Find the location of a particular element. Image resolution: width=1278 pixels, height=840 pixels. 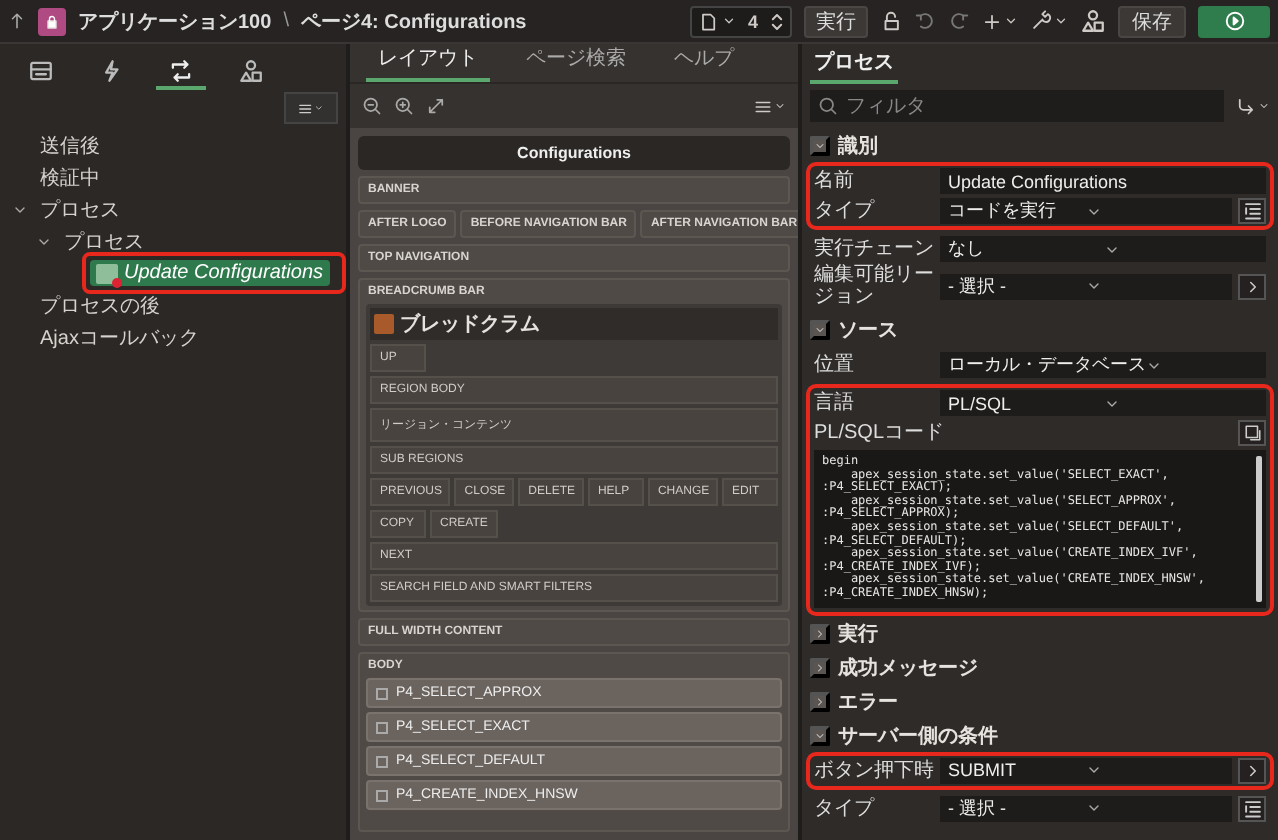

spinner-icon is located at coordinates (777, 21).